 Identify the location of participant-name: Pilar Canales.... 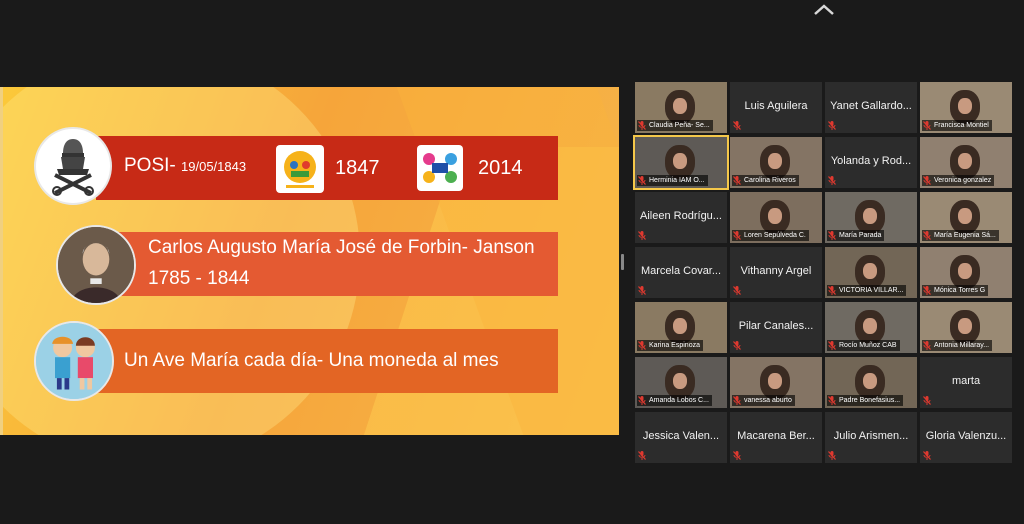
(776, 326).